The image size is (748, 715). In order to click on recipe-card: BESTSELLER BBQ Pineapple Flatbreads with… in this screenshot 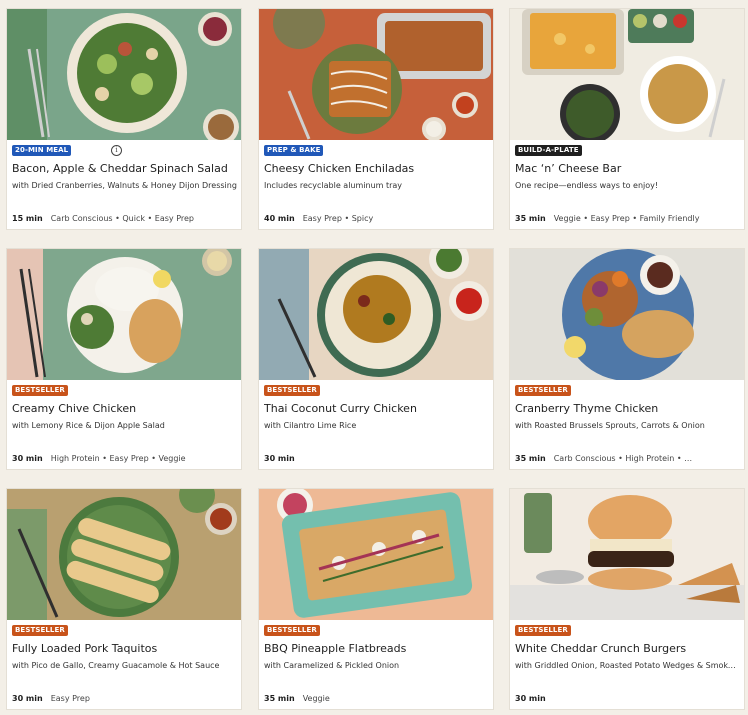, I will do `click(376, 599)`.